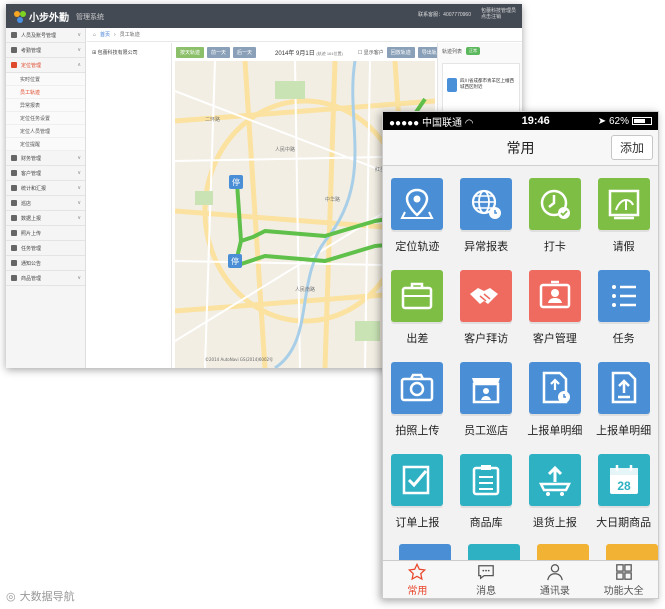 Image resolution: width=665 pixels, height=609 pixels. I want to click on list-icon, so click(14, 248).